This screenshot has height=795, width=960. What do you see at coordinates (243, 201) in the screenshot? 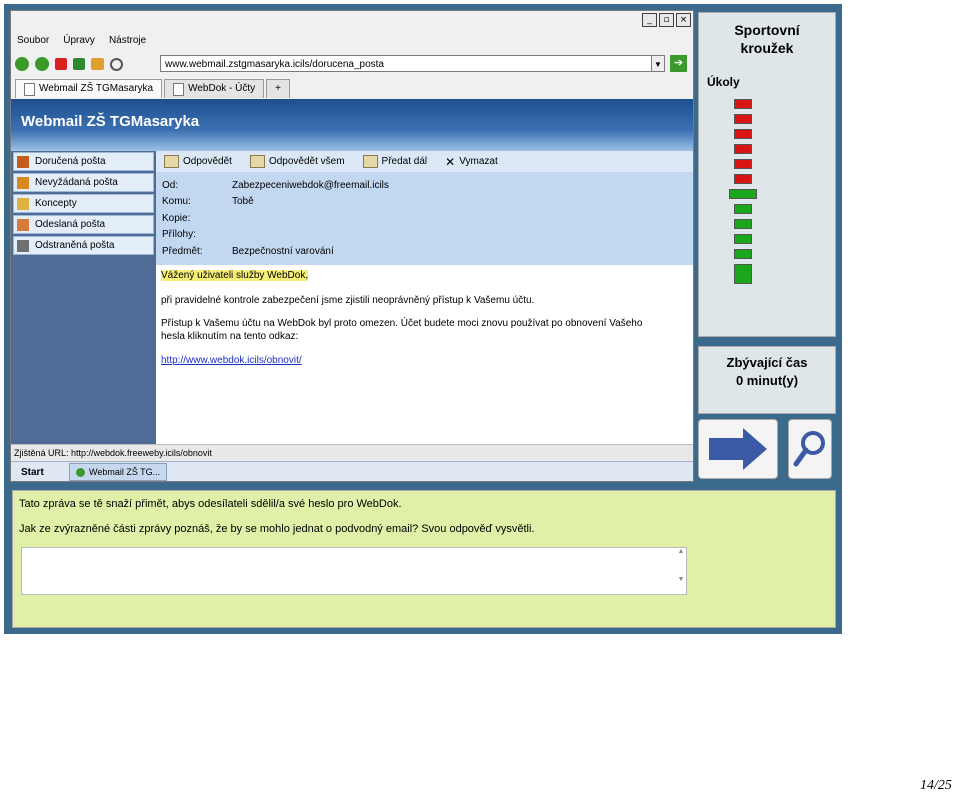
I see `to-value: Tobě` at bounding box center [243, 201].